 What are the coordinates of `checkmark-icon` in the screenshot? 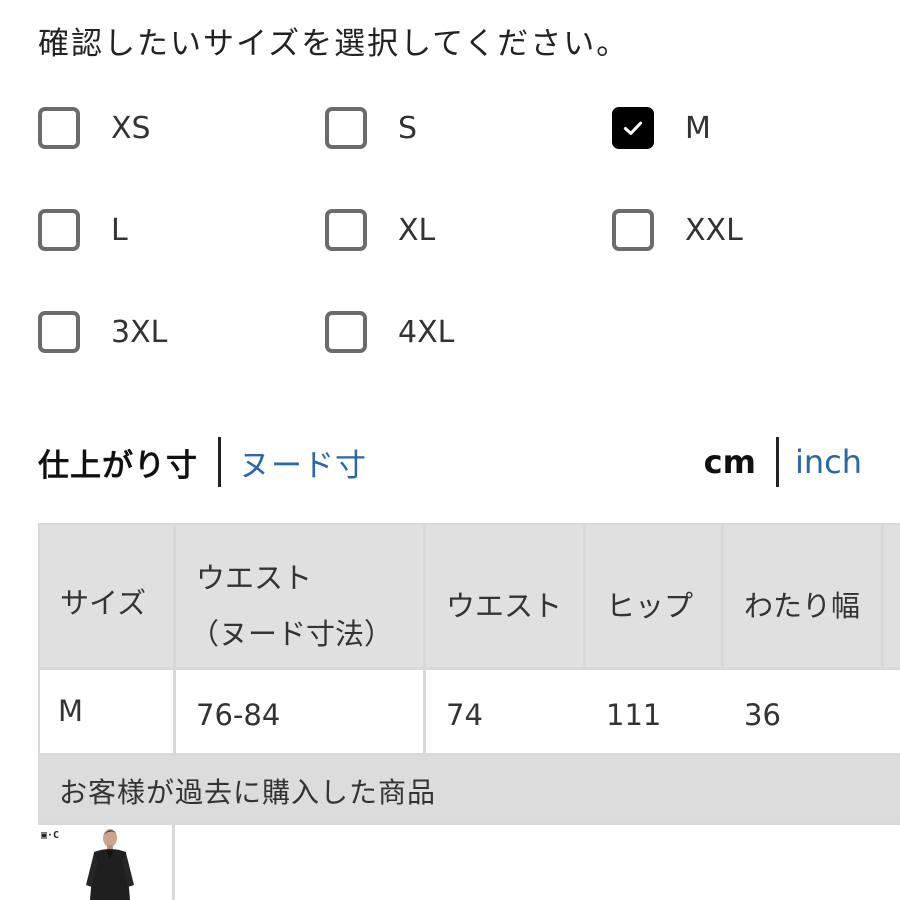 It's located at (633, 128).